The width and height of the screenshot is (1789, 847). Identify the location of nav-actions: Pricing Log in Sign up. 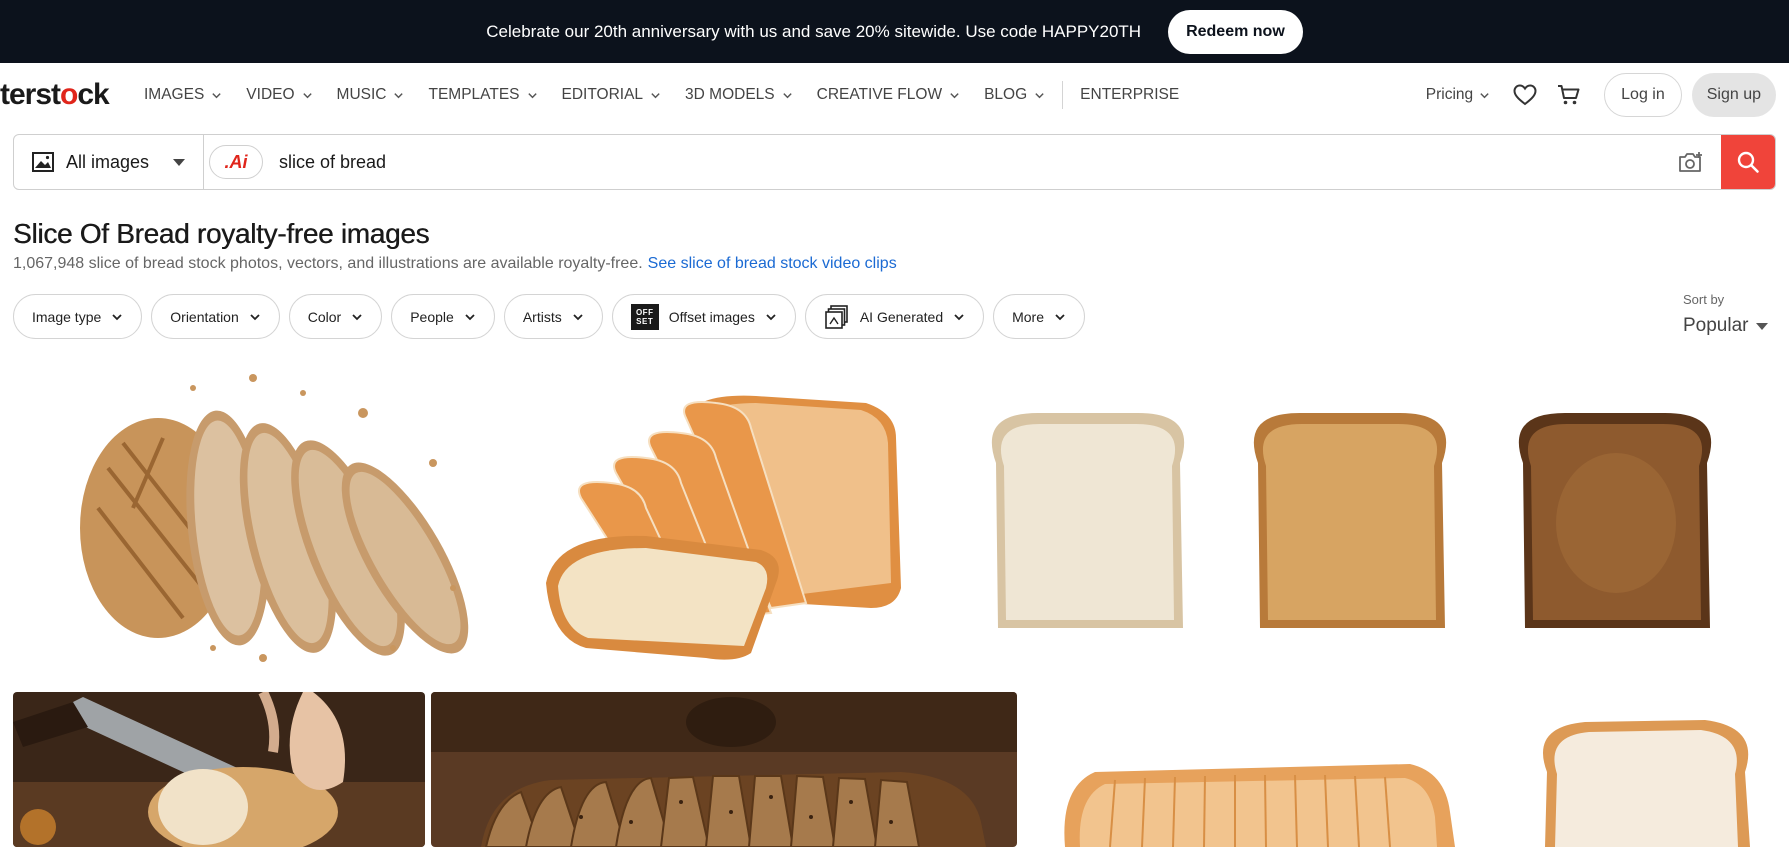
(1601, 95).